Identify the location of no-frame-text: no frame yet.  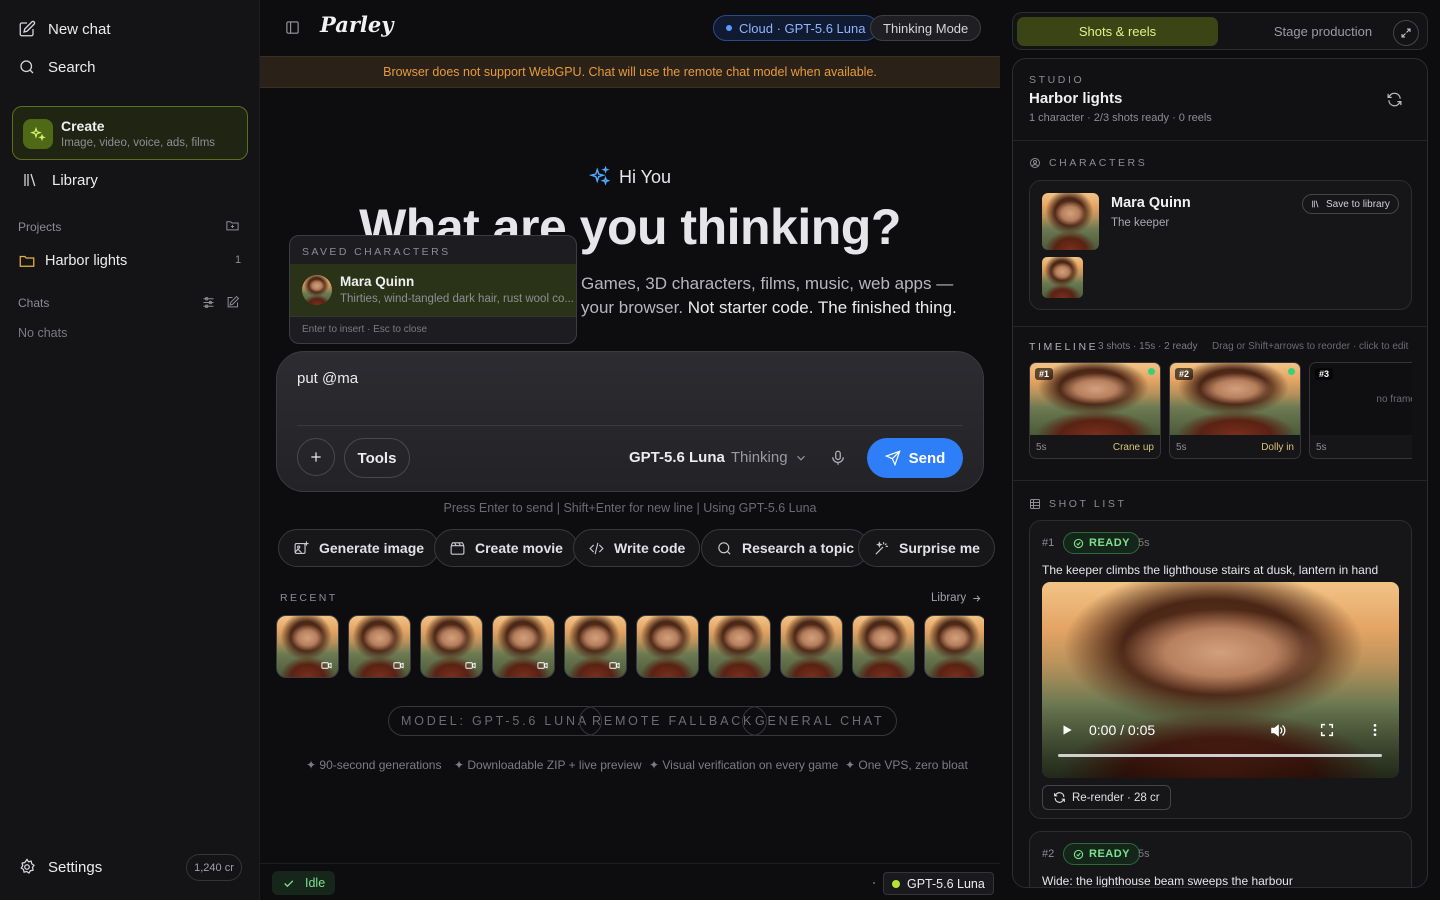
(1394, 399).